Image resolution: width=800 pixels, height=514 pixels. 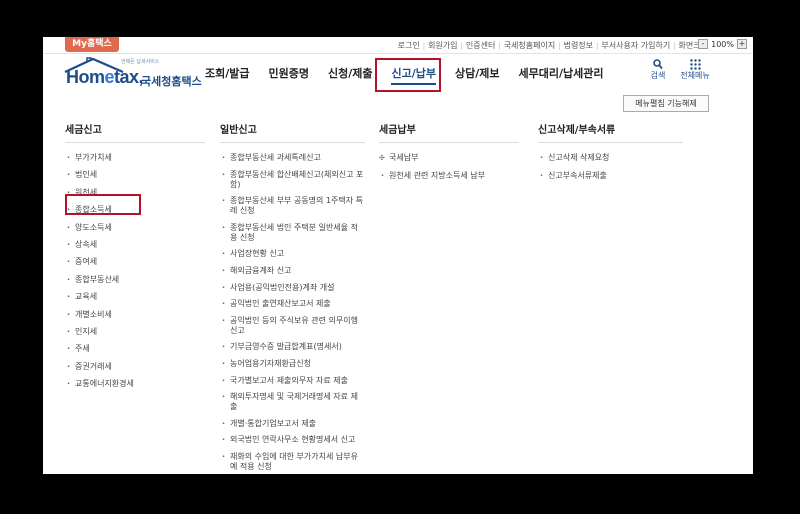 I want to click on menu-stamp-tax: 인지세, so click(x=135, y=332).